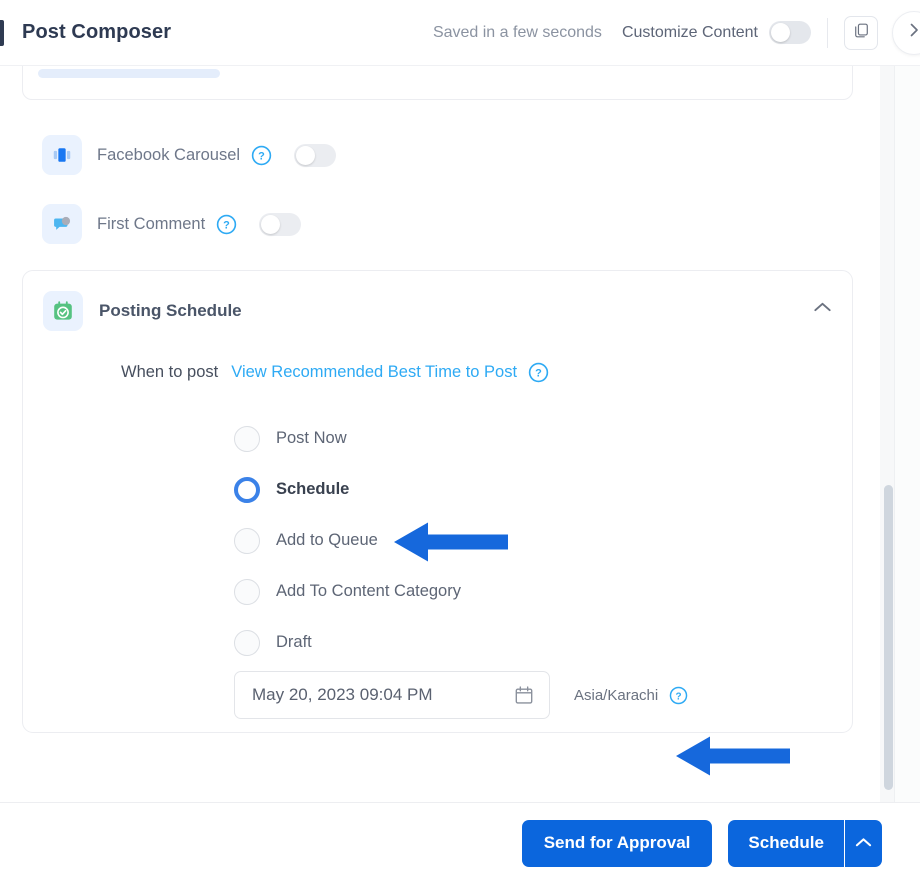 The image size is (920, 883). What do you see at coordinates (311, 438) in the screenshot?
I see `radio-label: Post Now` at bounding box center [311, 438].